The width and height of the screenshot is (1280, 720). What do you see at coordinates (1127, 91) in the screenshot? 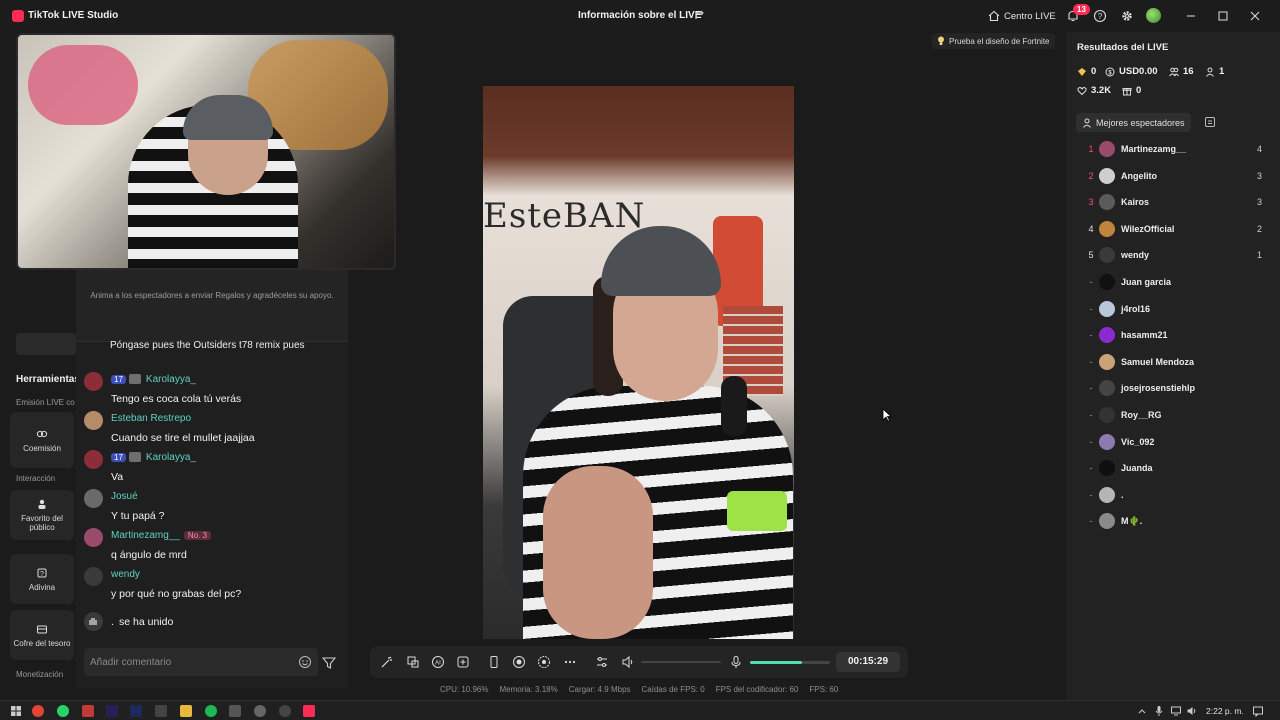
I see `gift-icon` at bounding box center [1127, 91].